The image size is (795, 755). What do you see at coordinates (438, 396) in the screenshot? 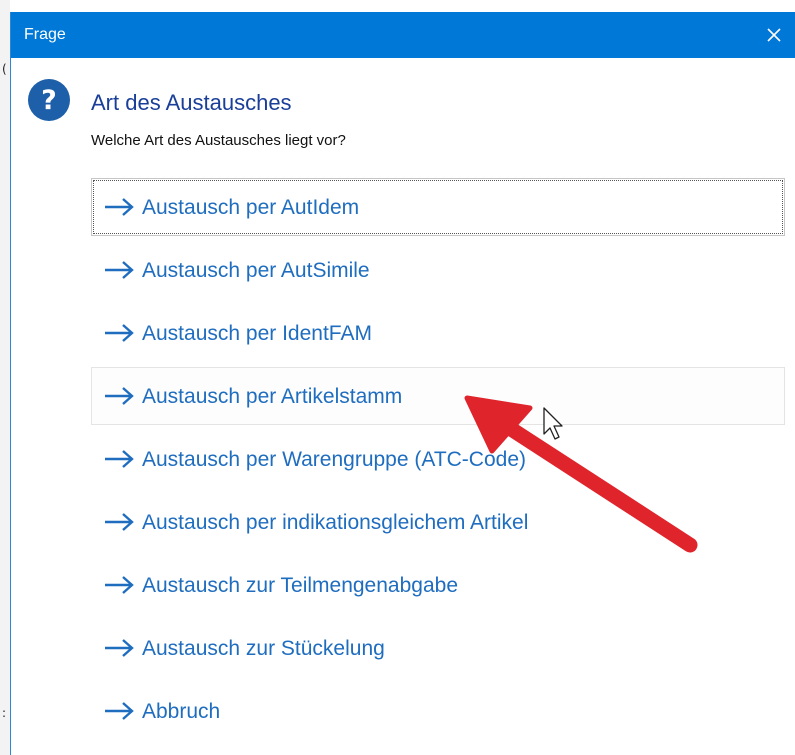
I see `option-artikelstamm: Austausch per Artikelstamm` at bounding box center [438, 396].